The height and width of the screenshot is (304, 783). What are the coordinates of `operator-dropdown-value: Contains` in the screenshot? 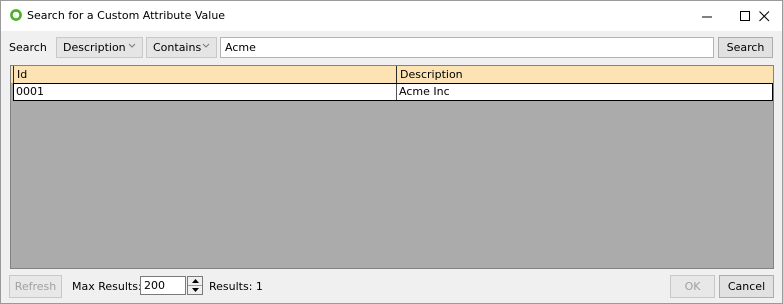 It's located at (177, 47).